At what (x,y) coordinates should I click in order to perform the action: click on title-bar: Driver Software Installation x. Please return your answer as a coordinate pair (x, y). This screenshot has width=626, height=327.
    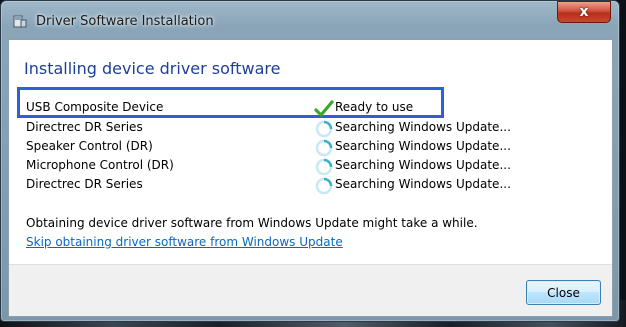
    Looking at the image, I should click on (310, 21).